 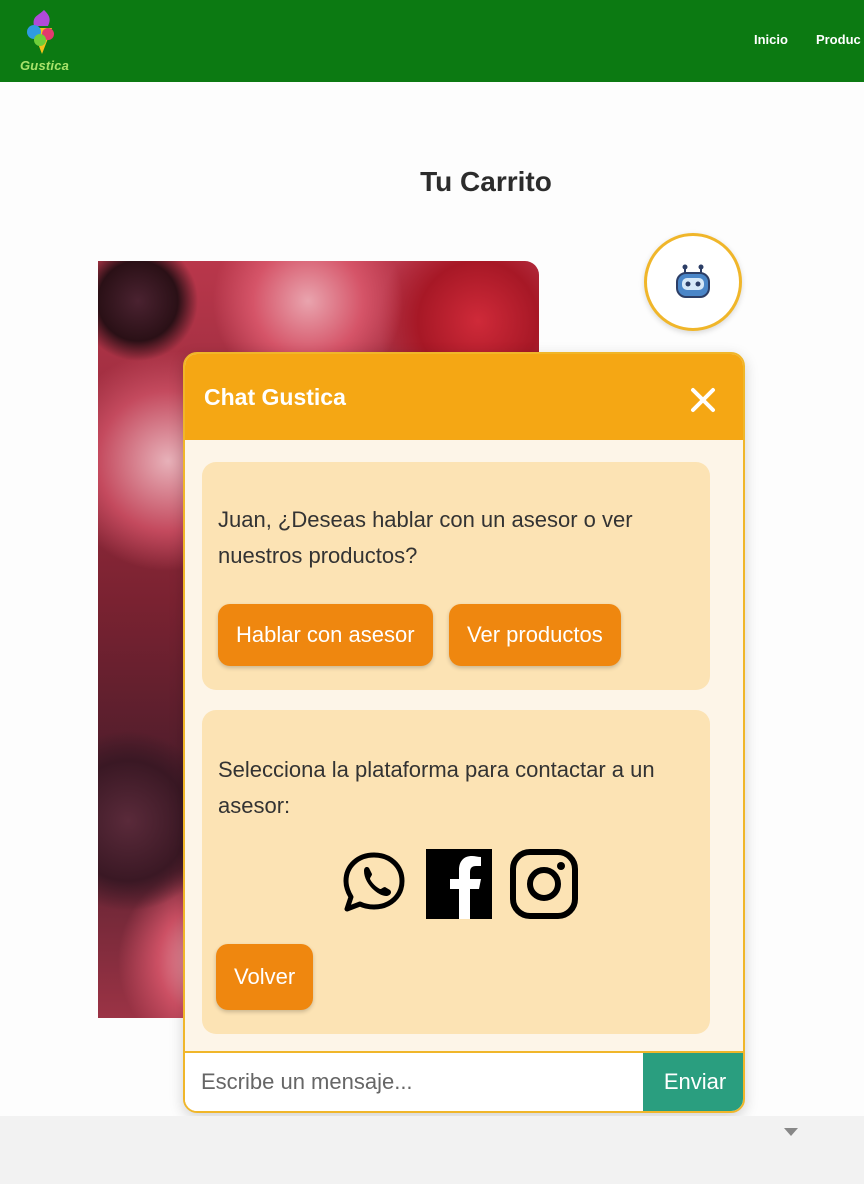 I want to click on logo-icon, so click(x=40, y=32).